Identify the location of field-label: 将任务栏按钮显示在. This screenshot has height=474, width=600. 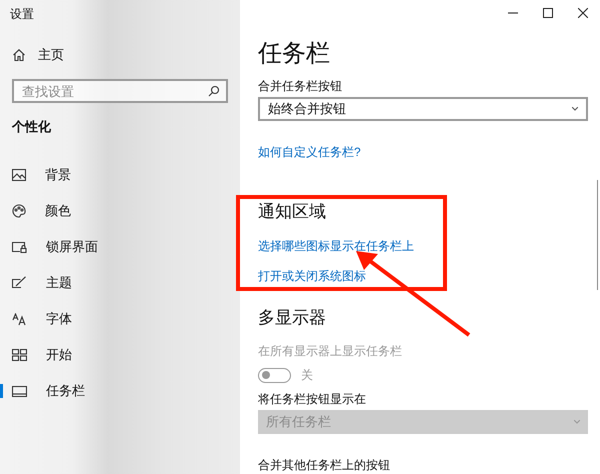
(312, 399).